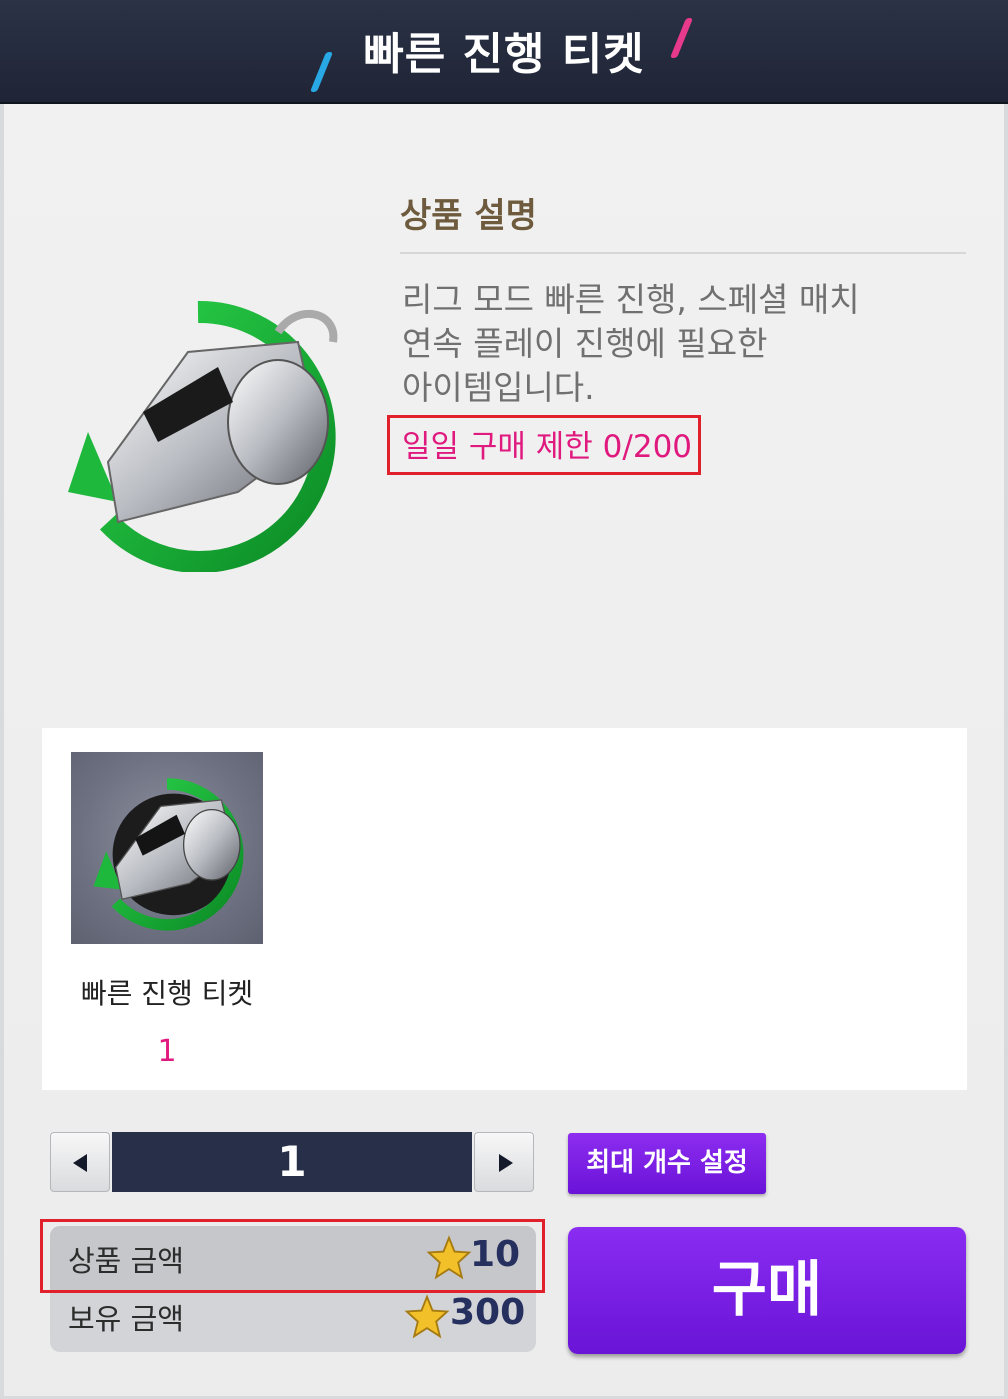 This screenshot has height=1399, width=1008. What do you see at coordinates (468, 216) in the screenshot?
I see `description-heading: 상품 설명` at bounding box center [468, 216].